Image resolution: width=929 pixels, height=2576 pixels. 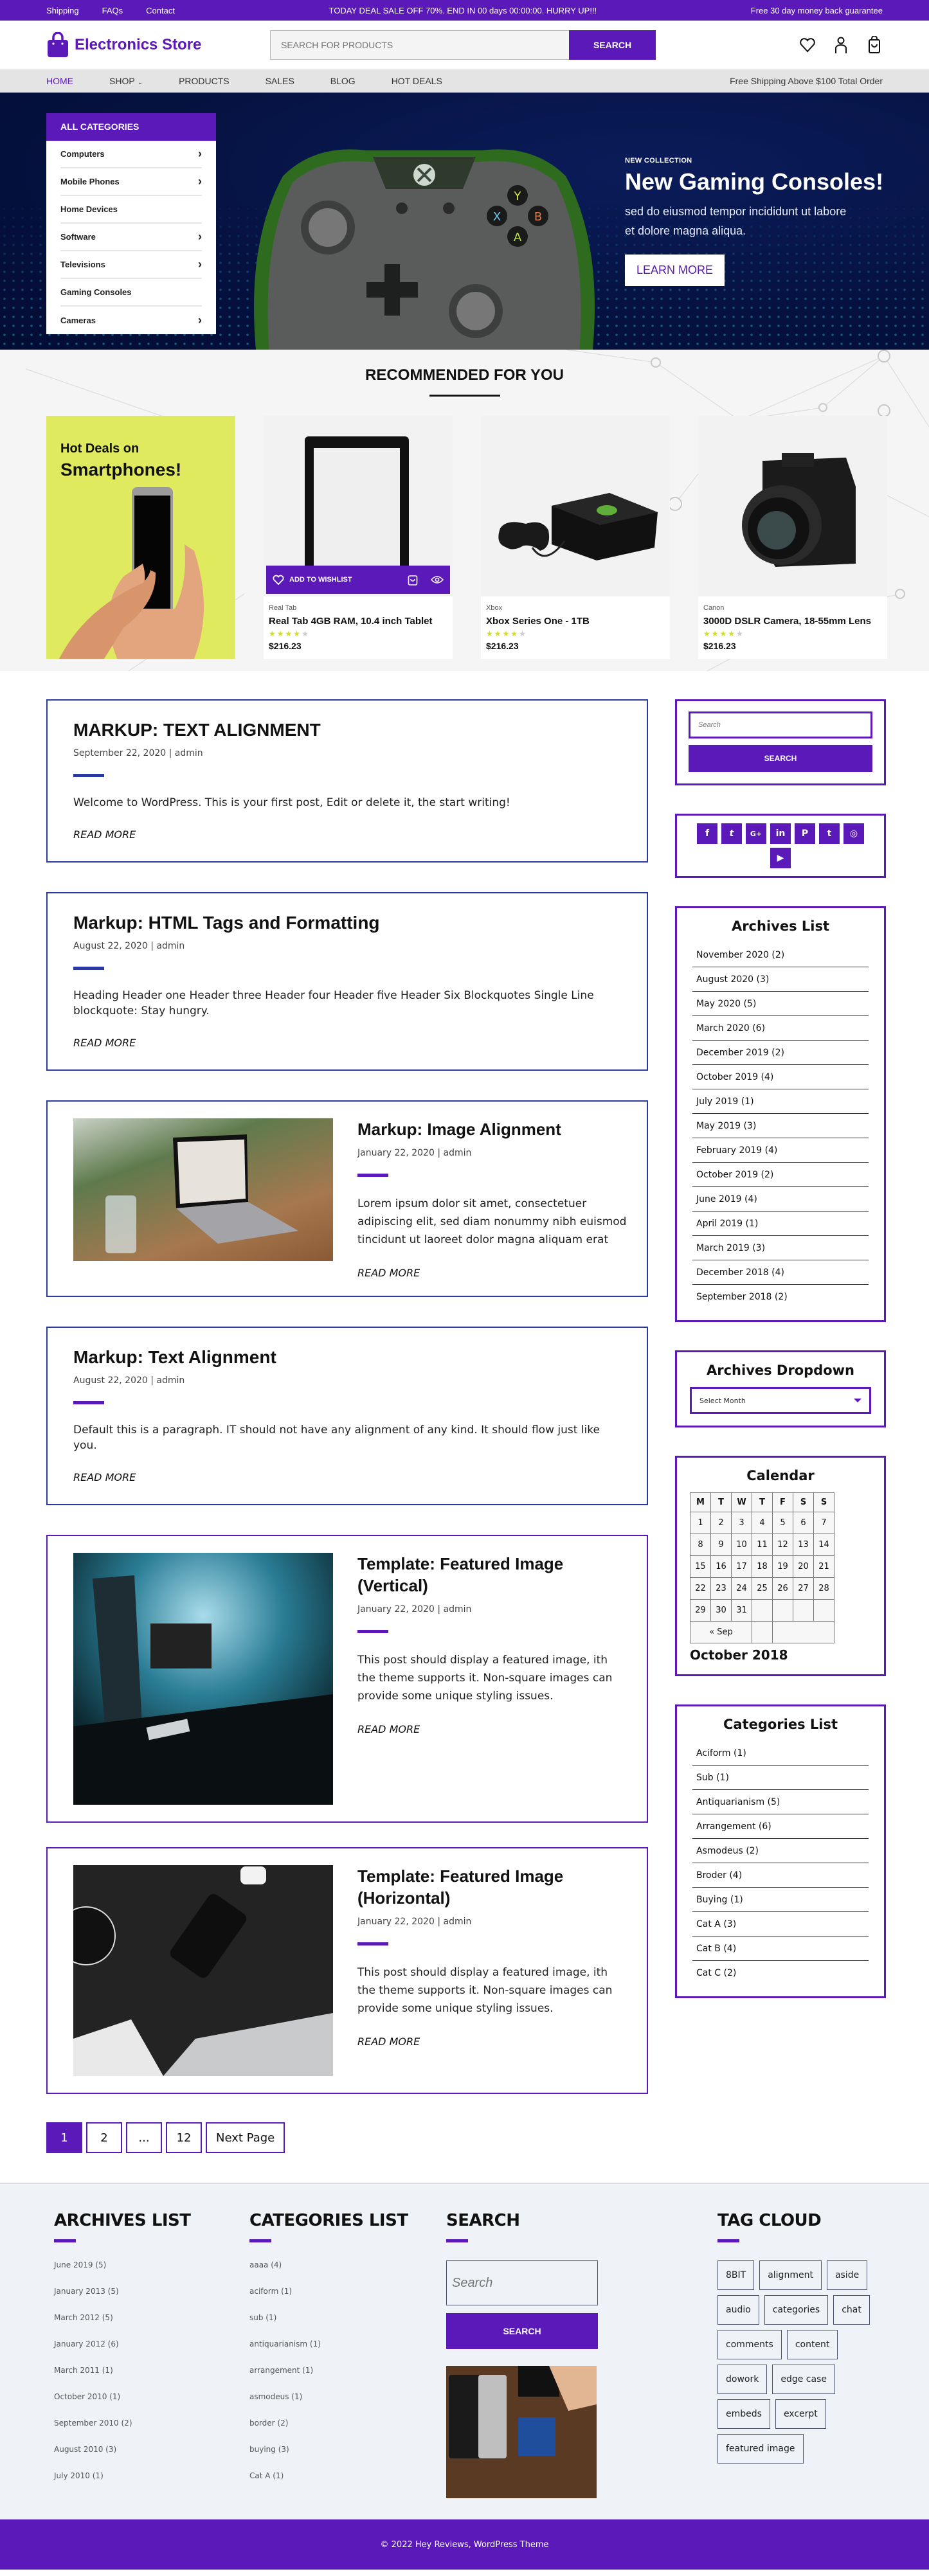 I want to click on next-page-button: Next Page, so click(x=245, y=2137).